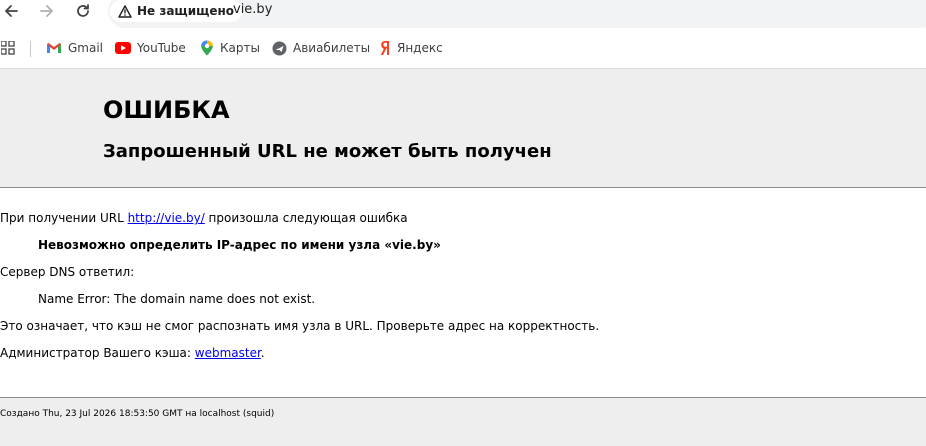 The image size is (926, 446). What do you see at coordinates (228, 353) in the screenshot?
I see `webmaster-link: webmaster` at bounding box center [228, 353].